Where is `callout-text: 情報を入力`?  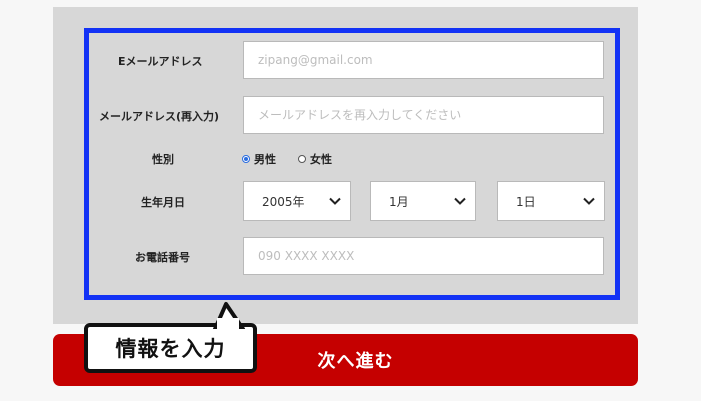 callout-text: 情報を入力 is located at coordinates (170, 349).